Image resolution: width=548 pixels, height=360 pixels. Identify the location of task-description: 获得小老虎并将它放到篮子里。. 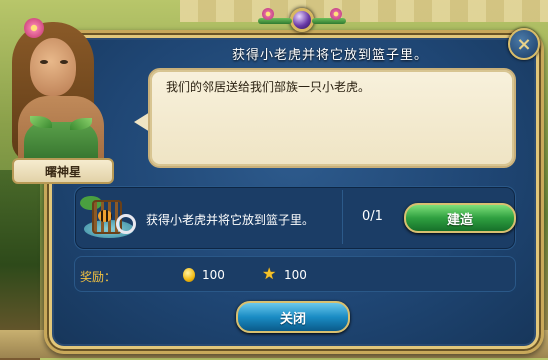
(230, 220).